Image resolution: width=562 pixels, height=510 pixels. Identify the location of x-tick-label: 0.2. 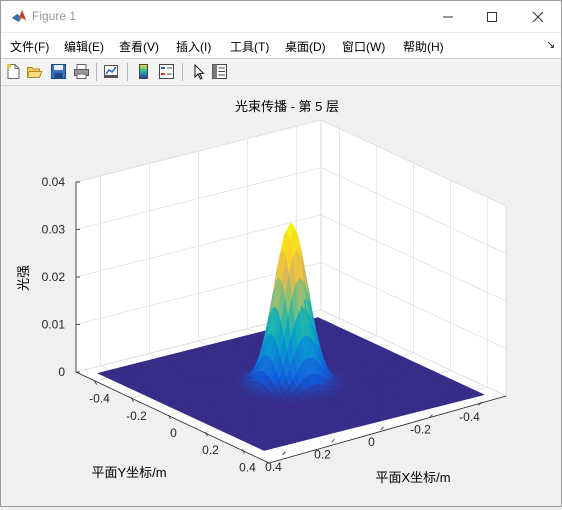
(210, 450).